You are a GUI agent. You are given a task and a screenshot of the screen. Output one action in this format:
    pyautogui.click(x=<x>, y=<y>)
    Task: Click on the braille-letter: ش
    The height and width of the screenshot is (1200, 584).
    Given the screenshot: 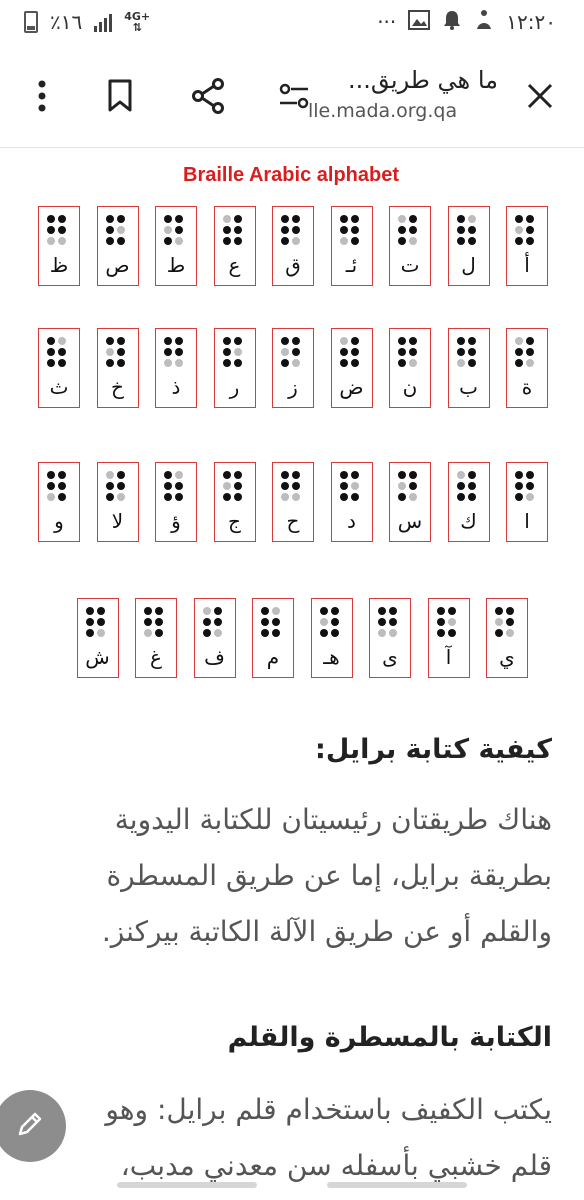 What is the action you would take?
    pyautogui.click(x=97, y=657)
    